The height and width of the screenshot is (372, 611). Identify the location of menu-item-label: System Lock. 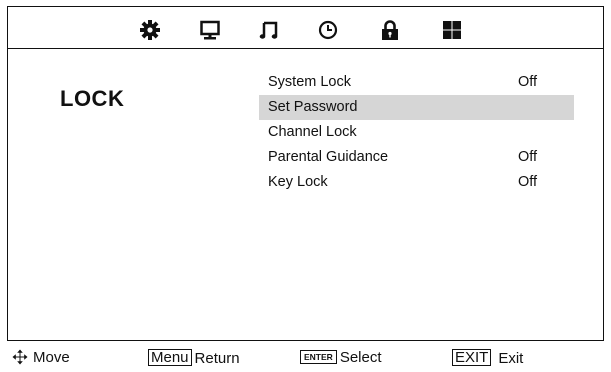
(309, 82).